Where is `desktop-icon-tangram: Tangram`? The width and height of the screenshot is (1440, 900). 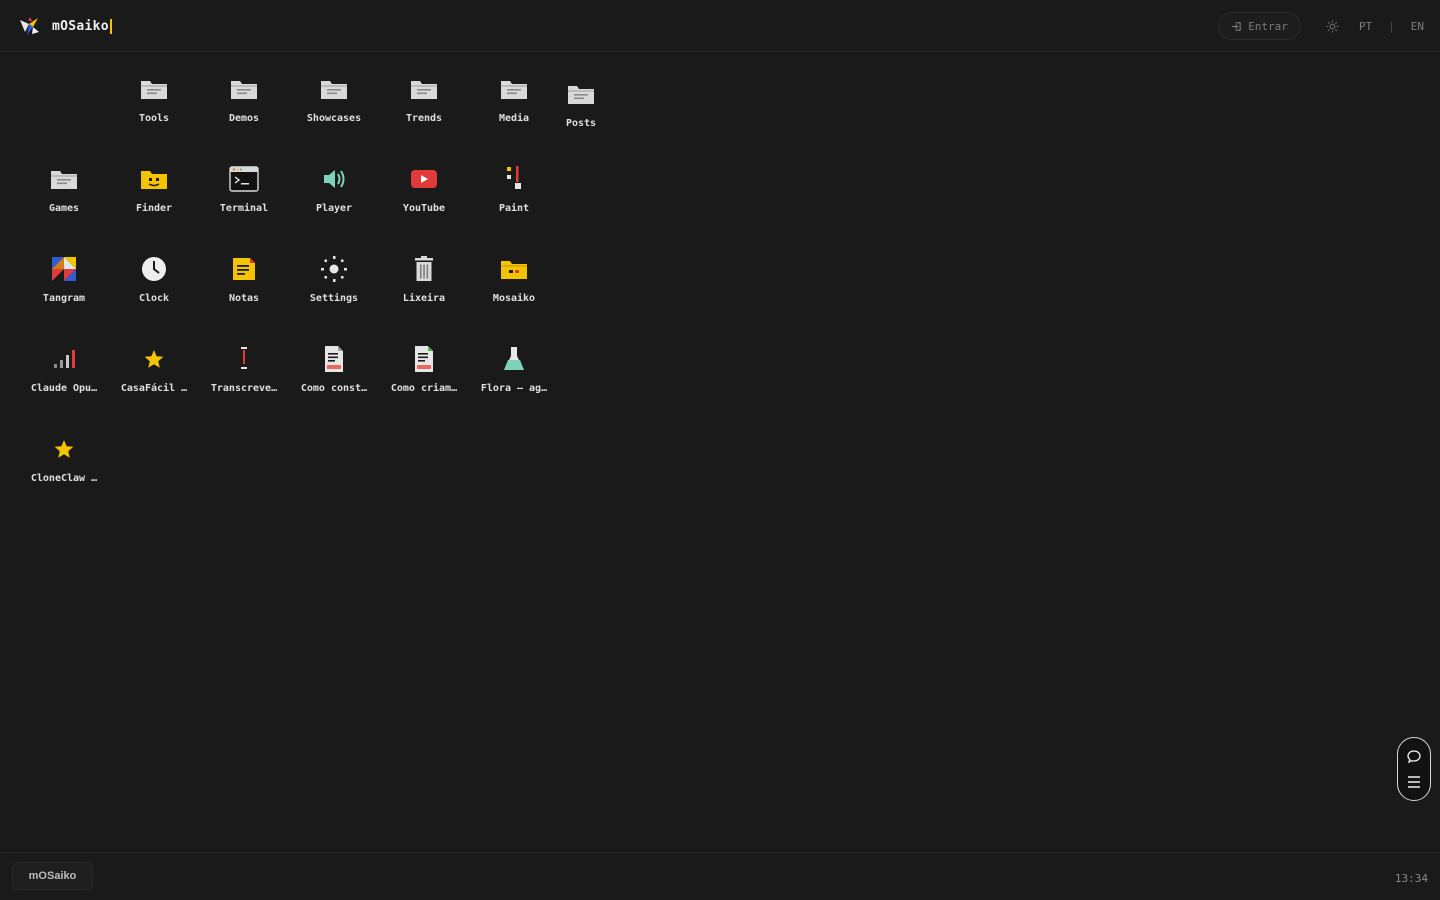 desktop-icon-tangram: Tangram is located at coordinates (64, 273).